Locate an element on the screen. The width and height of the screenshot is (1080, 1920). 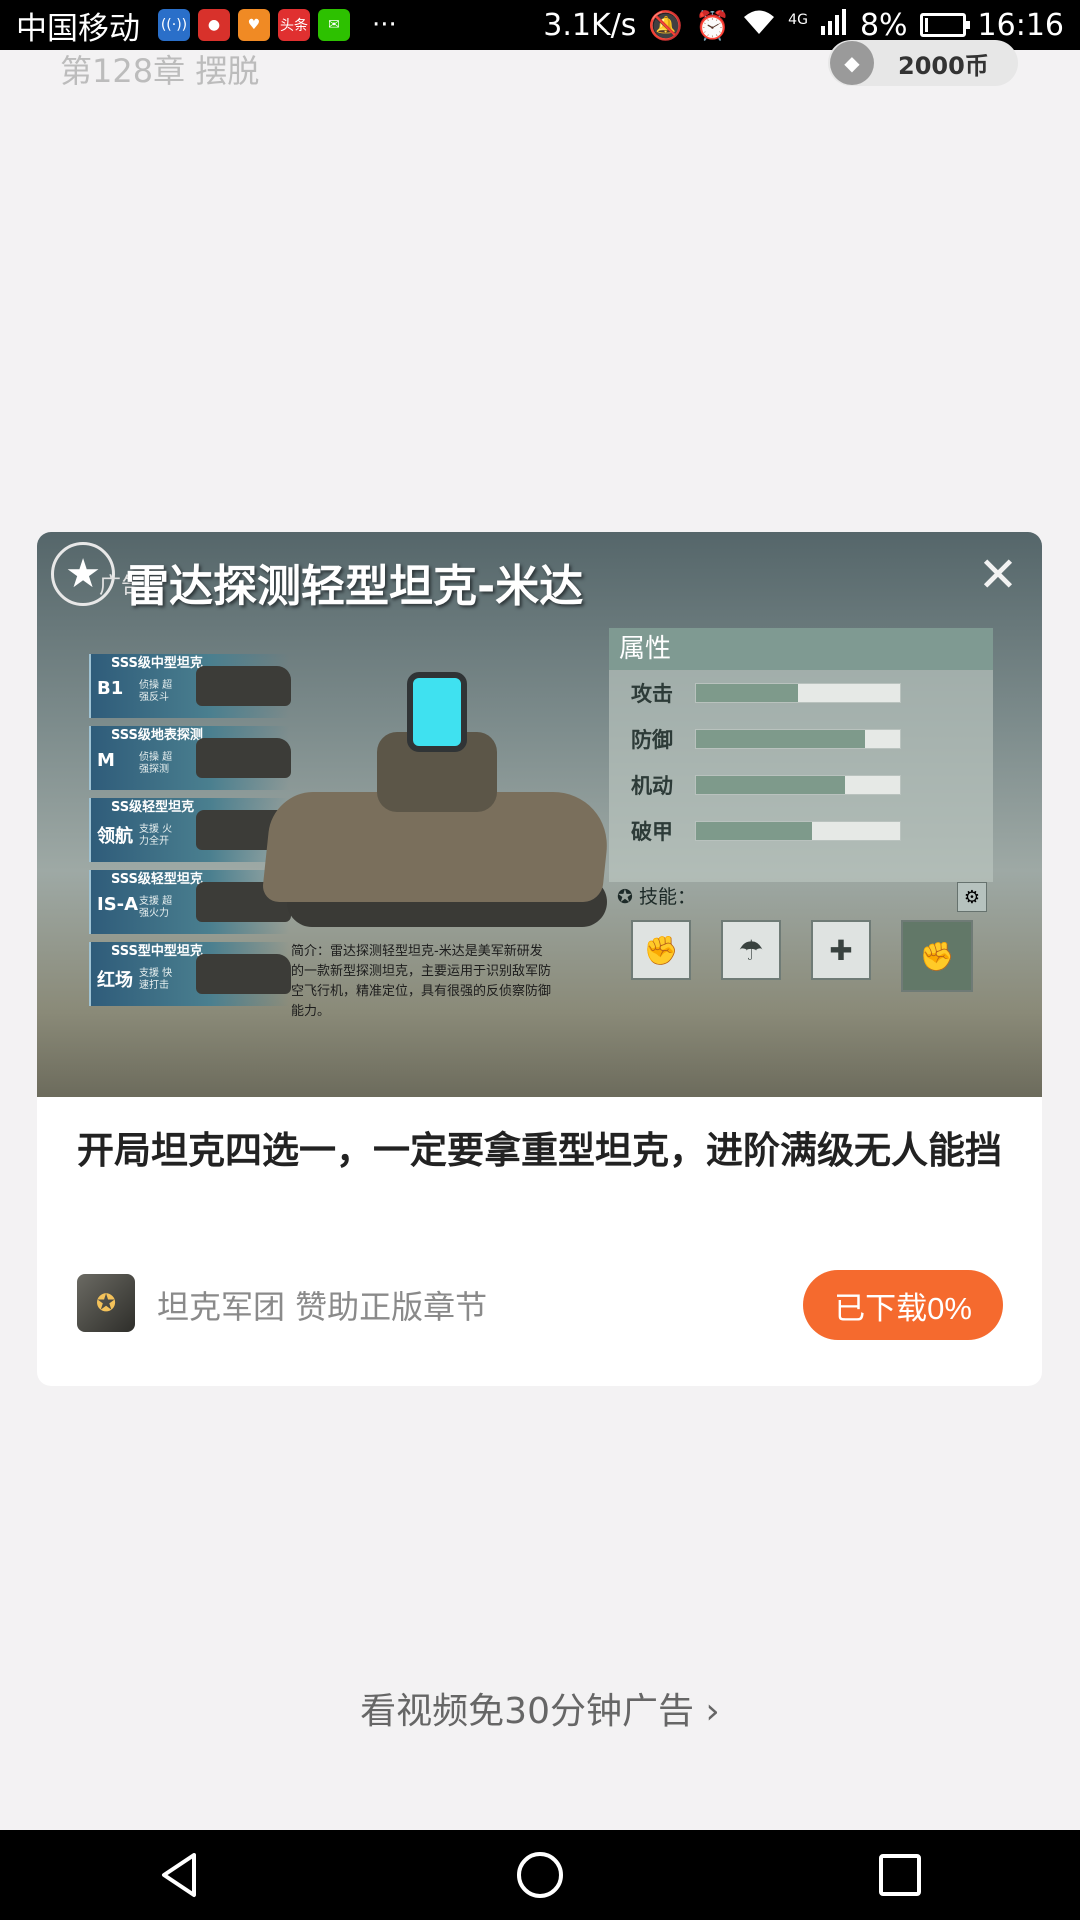
tank-code: 领航 is located at coordinates (115, 836).